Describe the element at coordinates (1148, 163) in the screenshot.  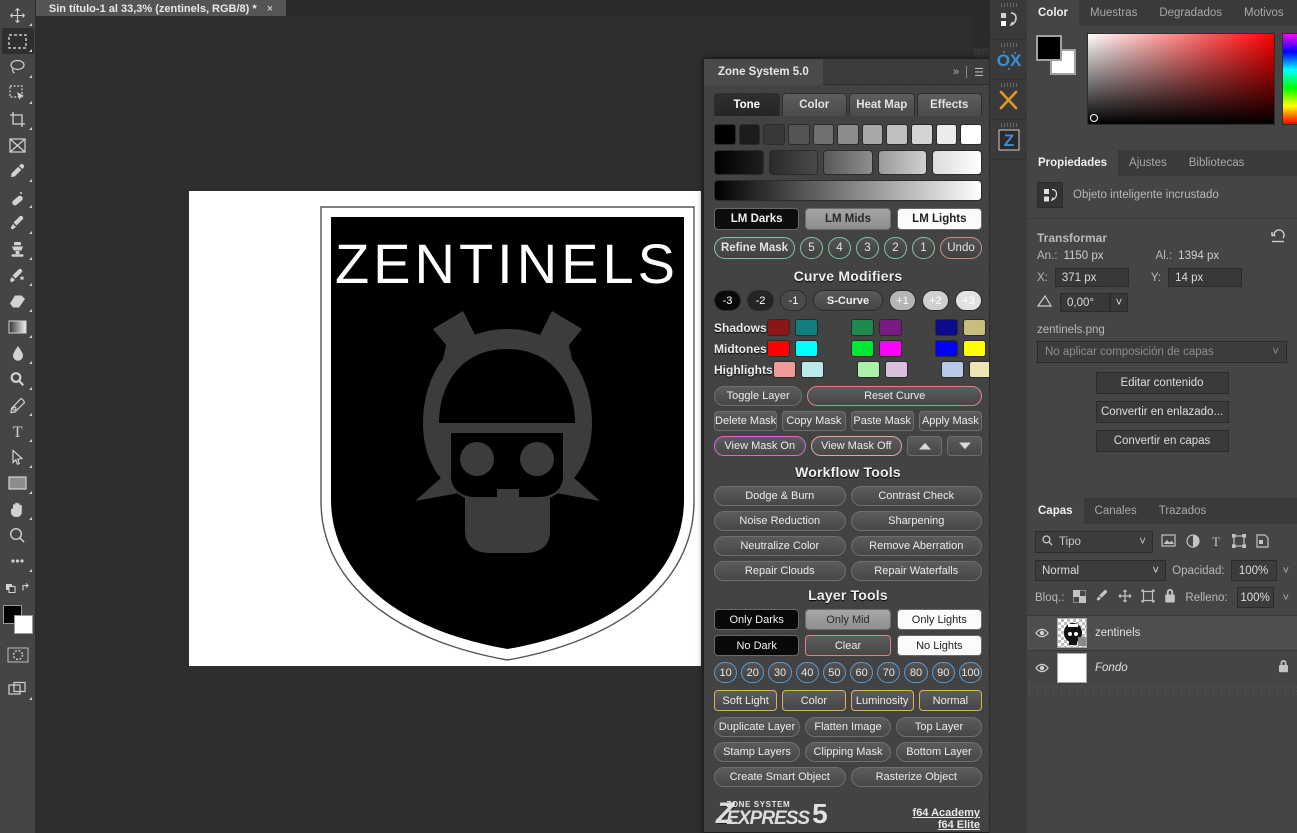
I see `tab-ajustes: Ajustes` at that location.